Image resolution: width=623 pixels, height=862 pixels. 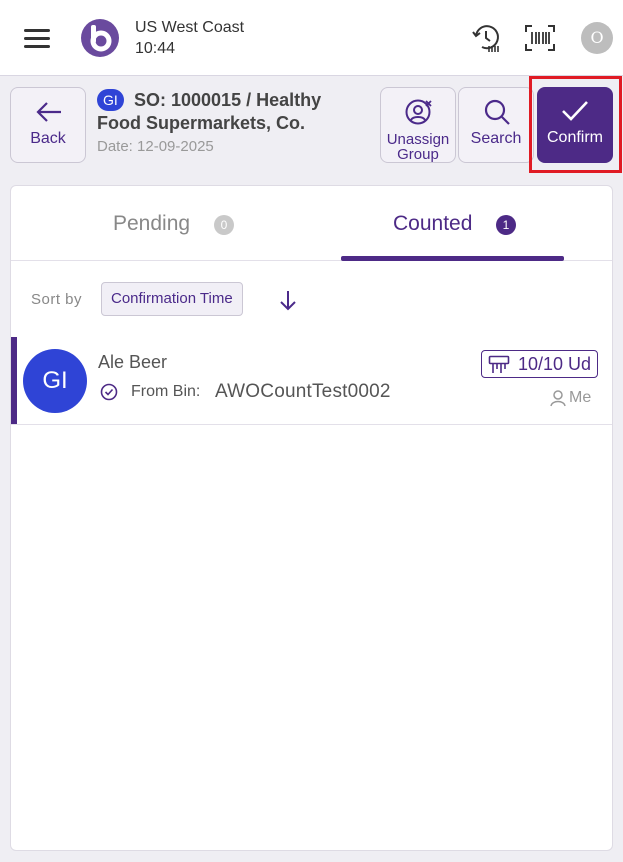 I want to click on order-date: Date: 12-09-2025, so click(x=155, y=146).